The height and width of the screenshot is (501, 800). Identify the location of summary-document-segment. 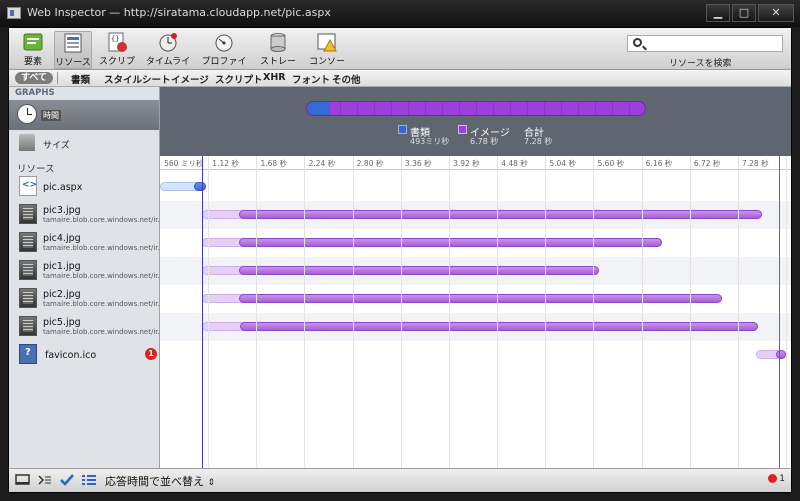
(319, 108).